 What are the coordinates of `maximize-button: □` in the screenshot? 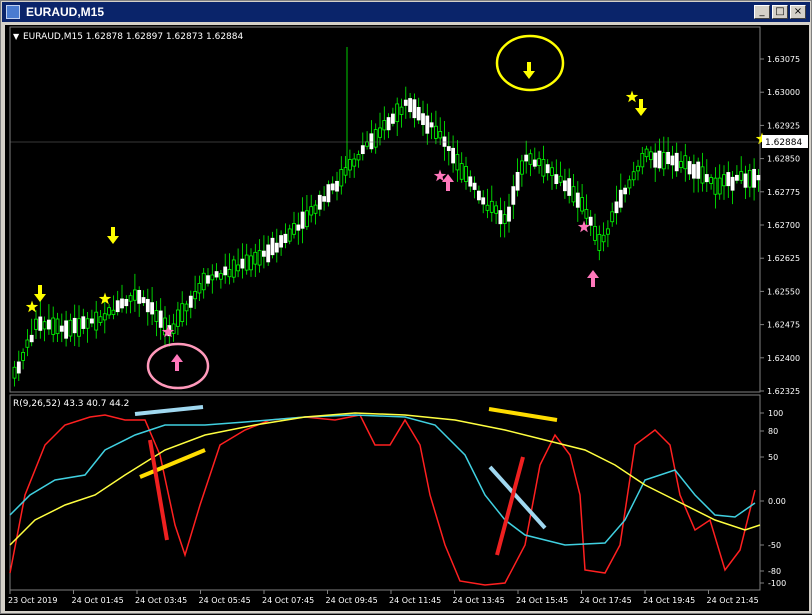 It's located at (780, 12).